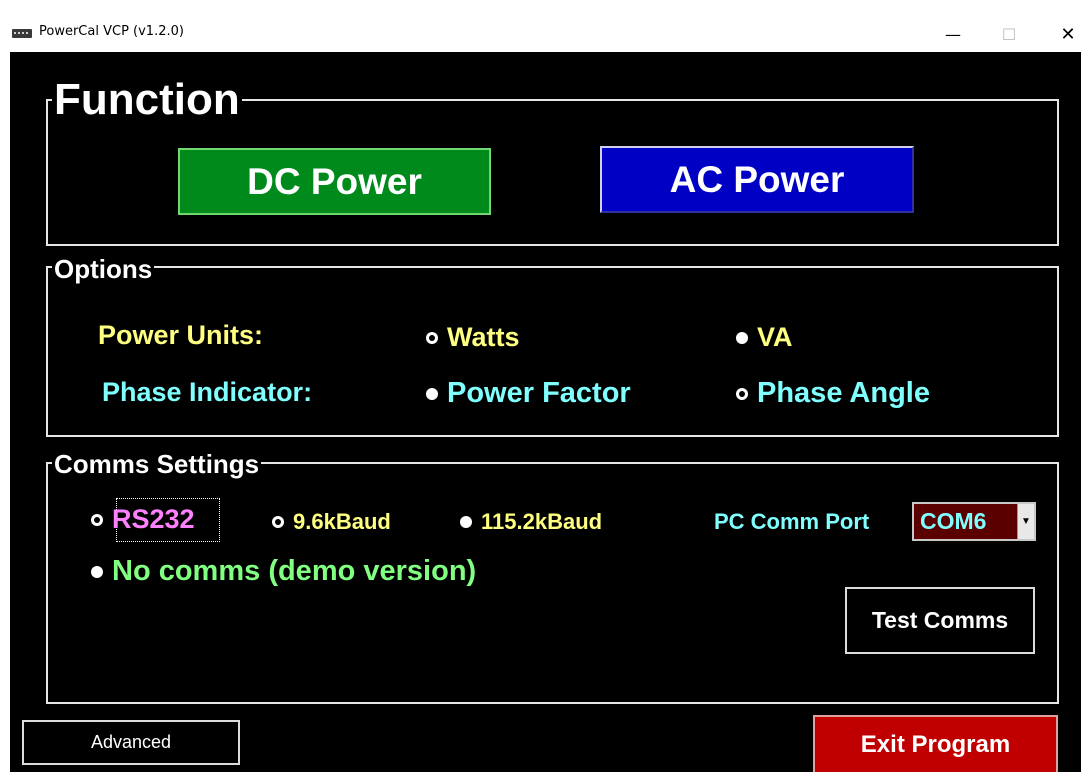 This screenshot has height=772, width=1091. What do you see at coordinates (342, 521) in the screenshot?
I see `baud-9600-label: 9.6kBaud` at bounding box center [342, 521].